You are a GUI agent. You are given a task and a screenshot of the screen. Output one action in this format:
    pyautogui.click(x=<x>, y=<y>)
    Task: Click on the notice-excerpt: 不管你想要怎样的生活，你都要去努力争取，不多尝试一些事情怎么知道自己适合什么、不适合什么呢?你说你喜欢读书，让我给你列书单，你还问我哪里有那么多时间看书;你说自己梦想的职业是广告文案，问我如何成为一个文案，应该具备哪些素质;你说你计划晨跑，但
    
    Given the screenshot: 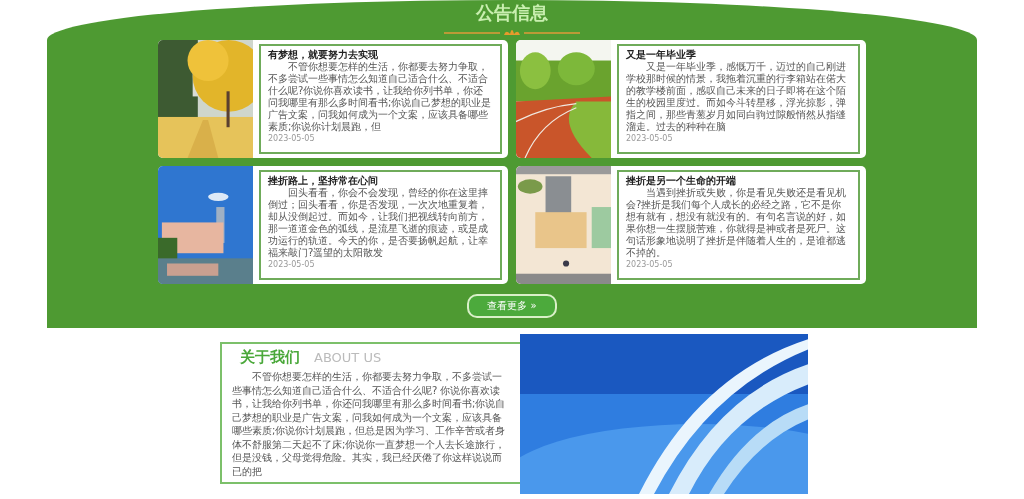 What is the action you would take?
    pyautogui.click(x=380, y=97)
    